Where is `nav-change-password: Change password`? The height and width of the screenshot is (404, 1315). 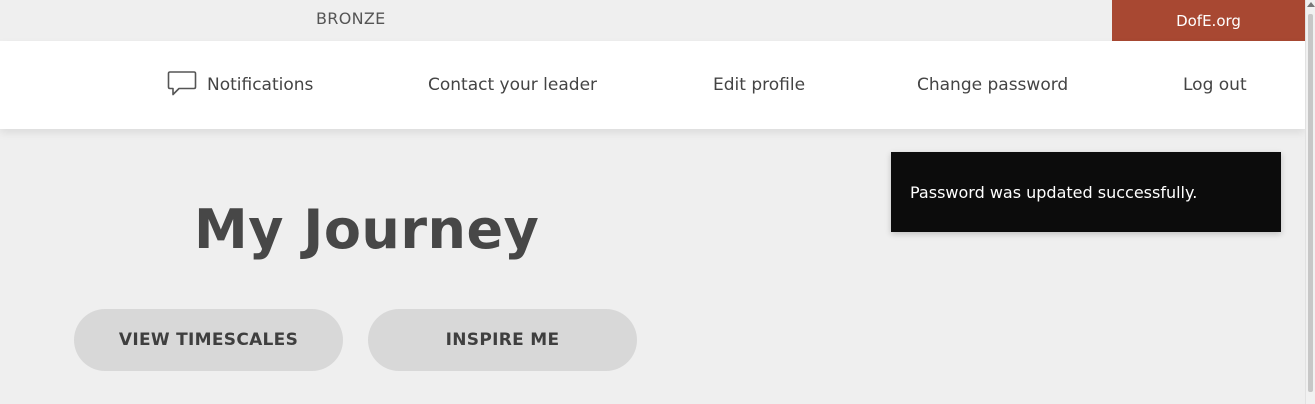 nav-change-password: Change password is located at coordinates (992, 85).